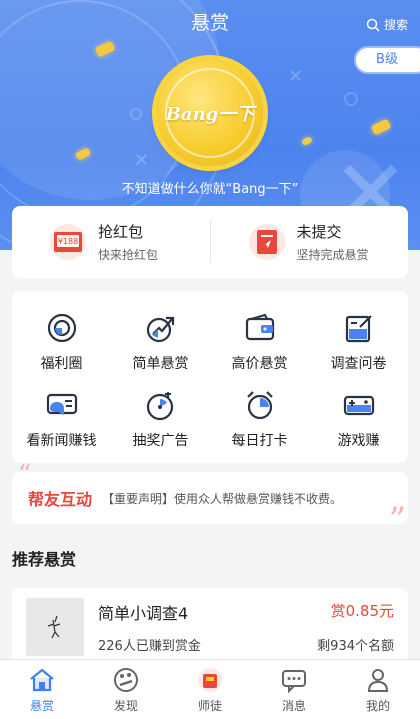 This screenshot has width=420, height=719. Describe the element at coordinates (111, 242) in the screenshot. I see `grab-red-envelope-button: ¥188 抢红包 快来抢红包` at that location.